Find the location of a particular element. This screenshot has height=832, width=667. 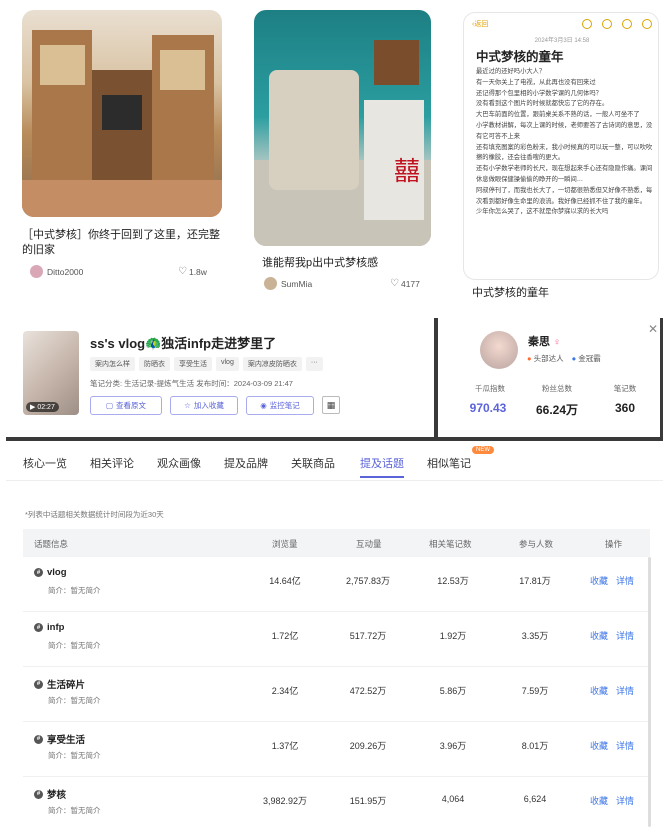

views-cell: 1.37亿 is located at coordinates (285, 746).